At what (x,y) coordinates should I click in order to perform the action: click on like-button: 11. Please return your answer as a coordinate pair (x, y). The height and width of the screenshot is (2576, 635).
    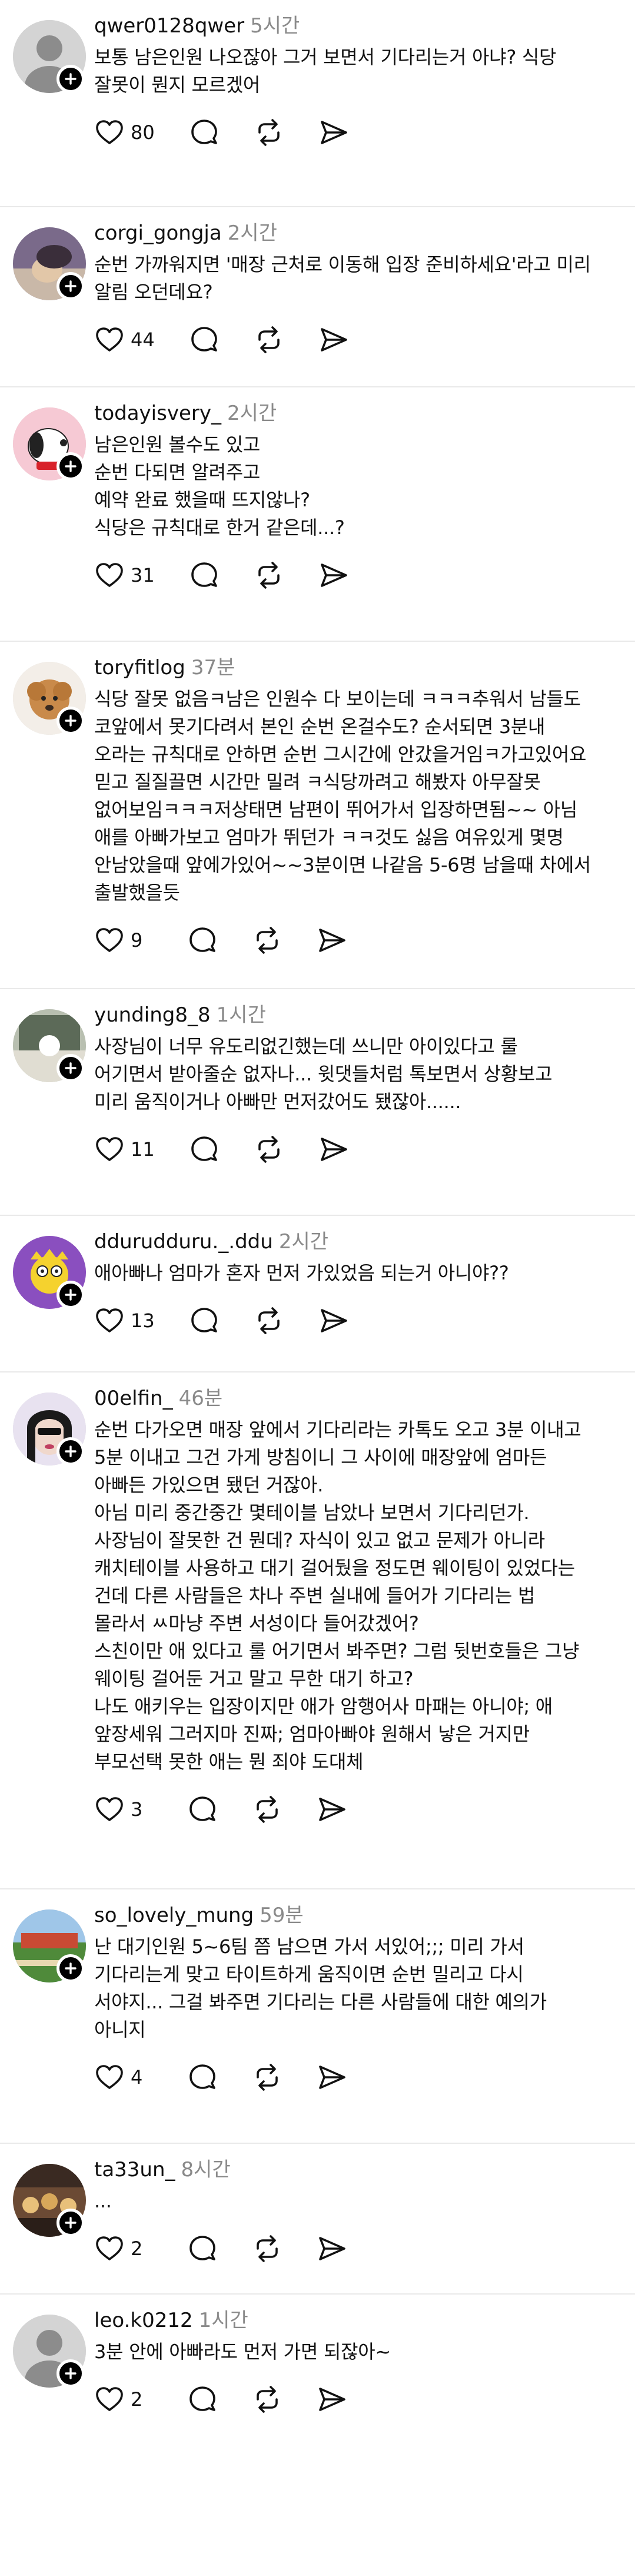
    Looking at the image, I should click on (125, 1149).